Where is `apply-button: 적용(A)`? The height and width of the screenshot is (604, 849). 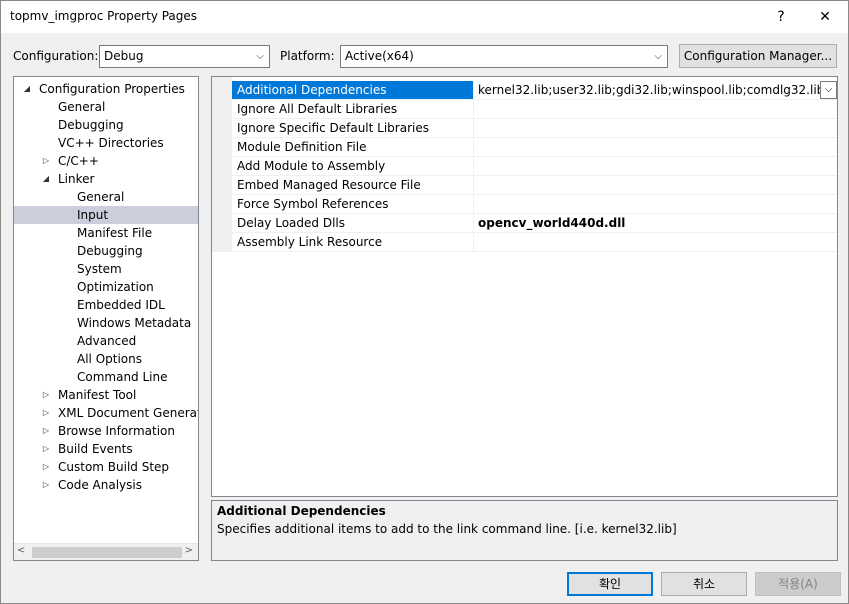
apply-button: 적용(A) is located at coordinates (798, 584).